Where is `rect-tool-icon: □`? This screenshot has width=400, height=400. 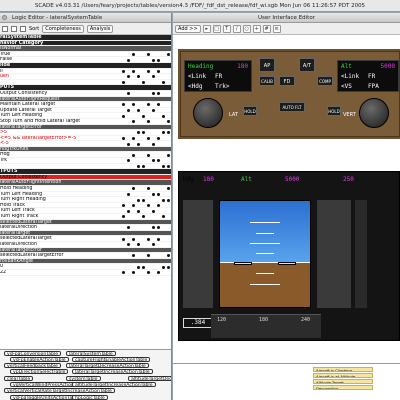 rect-tool-icon: □ is located at coordinates (216, 28).